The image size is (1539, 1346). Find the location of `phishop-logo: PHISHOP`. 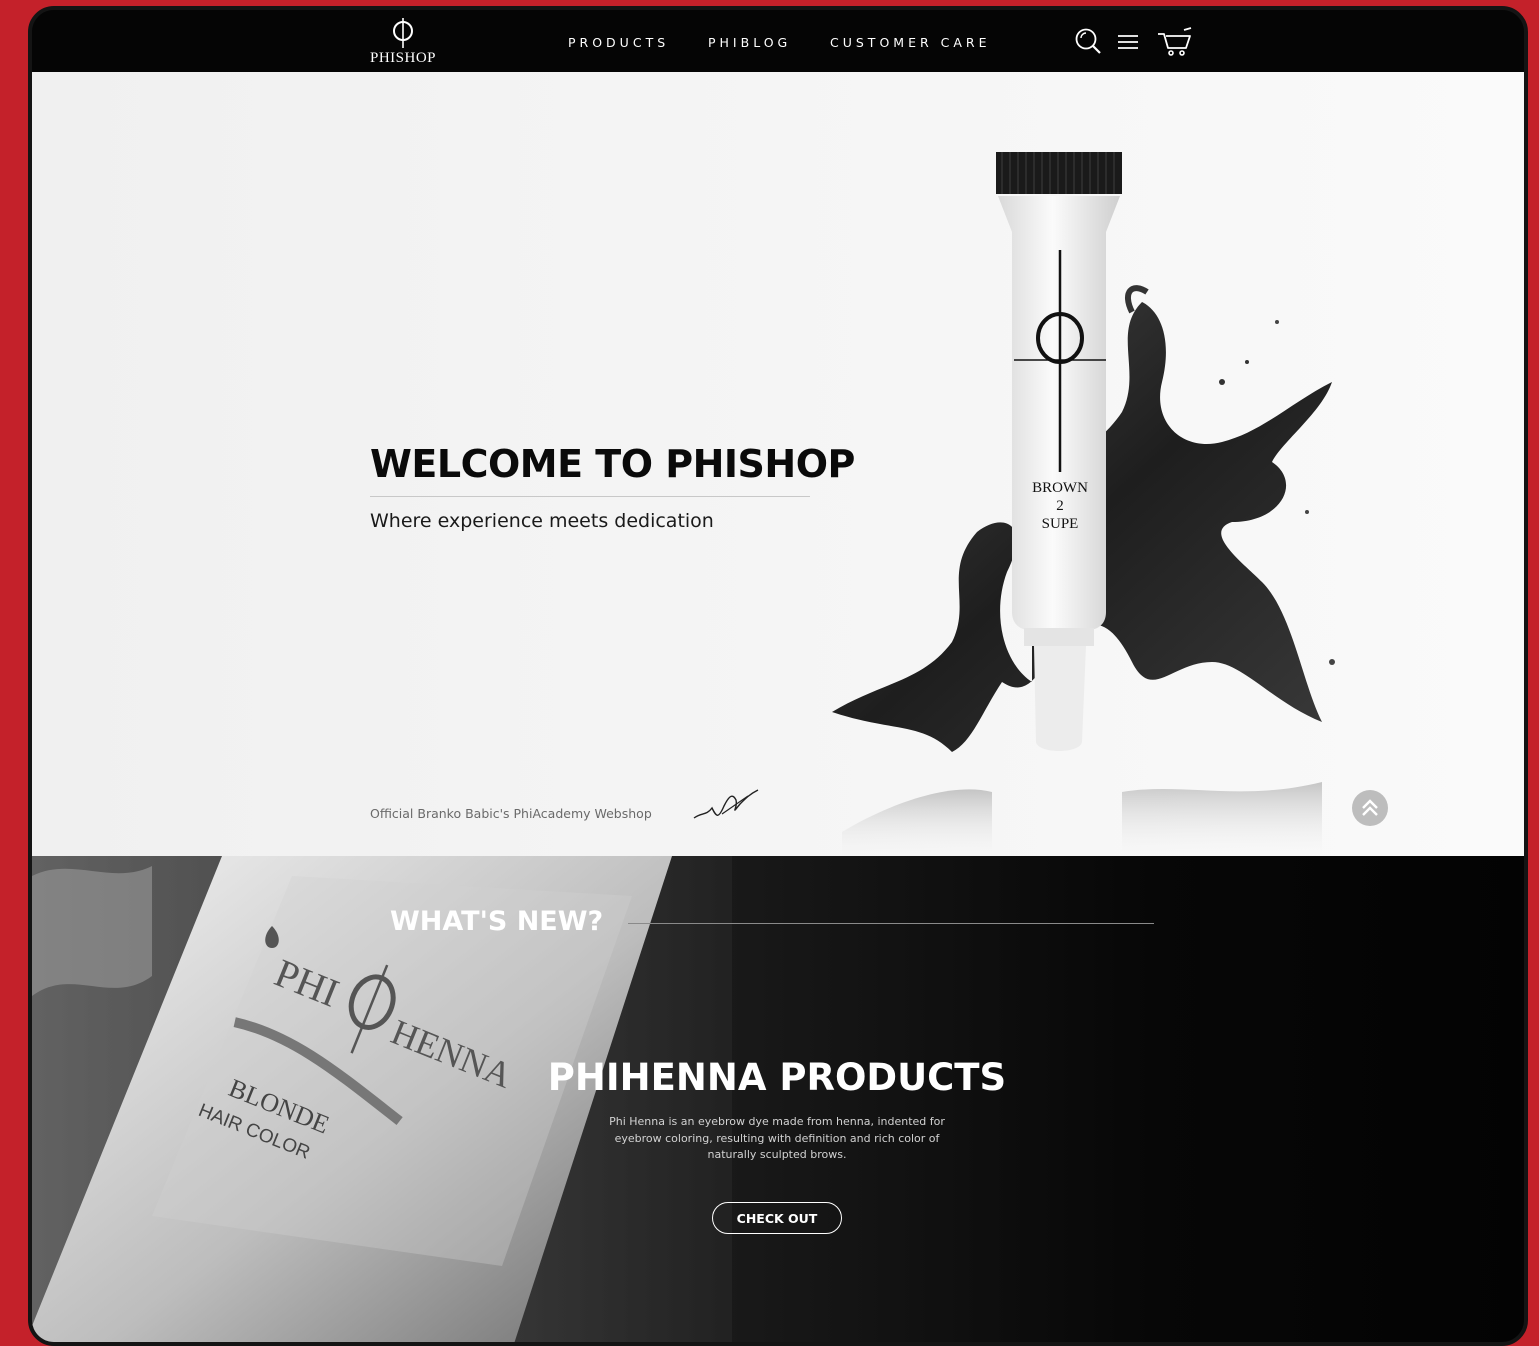

phishop-logo: PHISHOP is located at coordinates (403, 42).